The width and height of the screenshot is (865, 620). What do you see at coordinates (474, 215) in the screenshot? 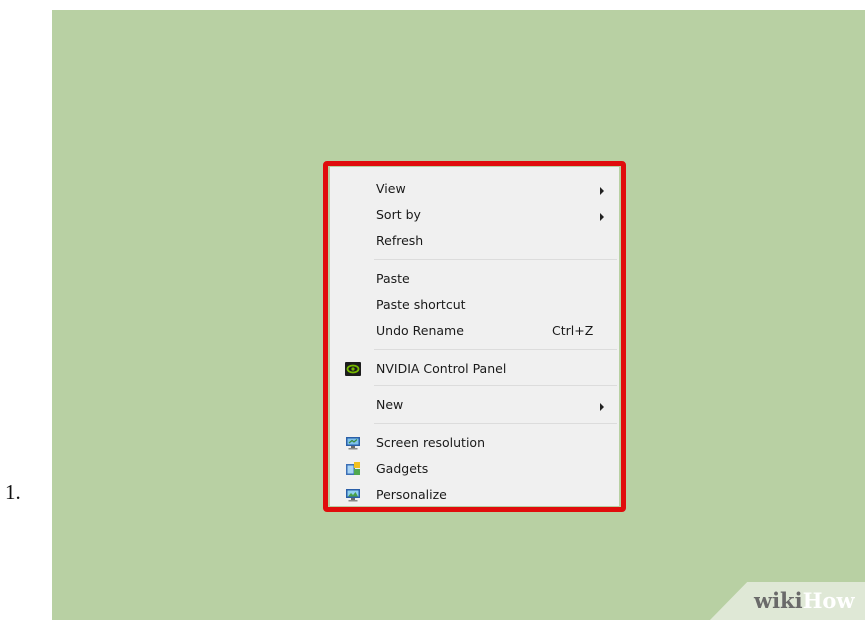
I see `menu-item-sort-by: Sort by` at bounding box center [474, 215].